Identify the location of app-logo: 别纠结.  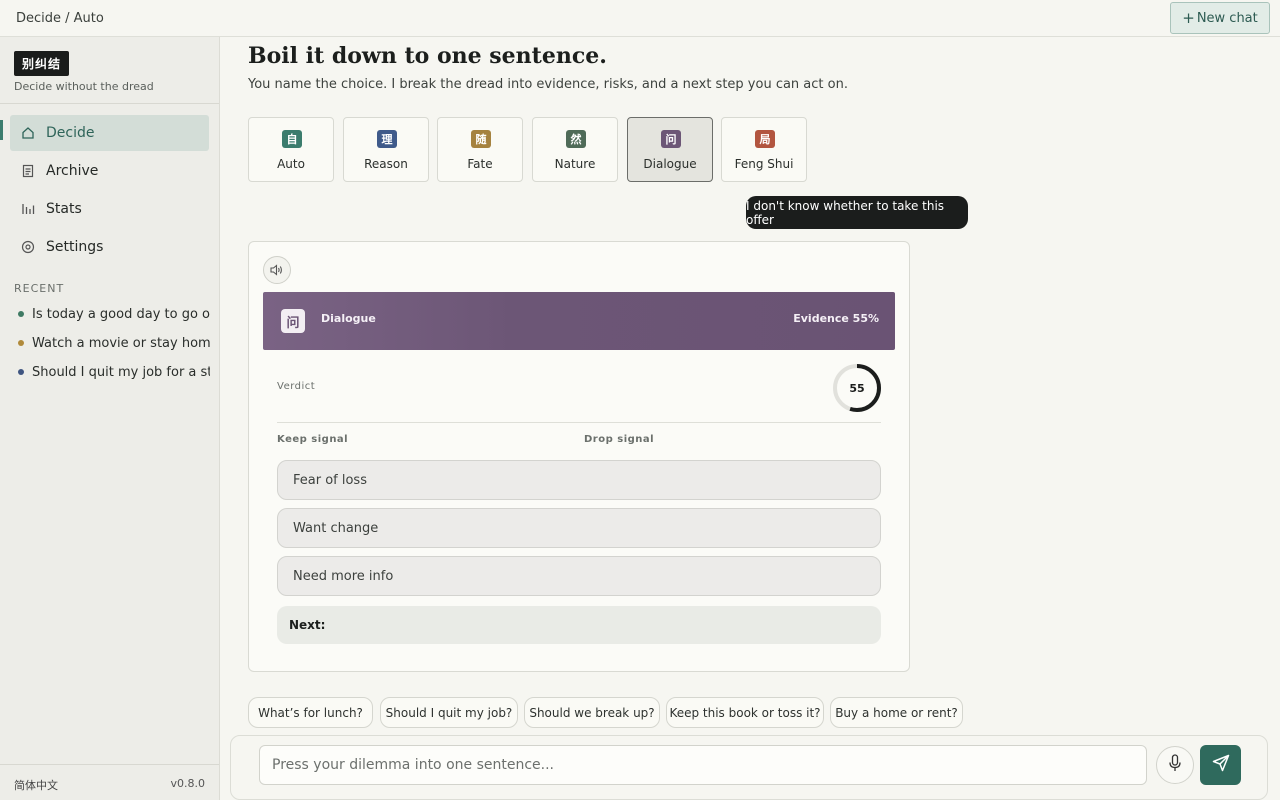
(42, 63).